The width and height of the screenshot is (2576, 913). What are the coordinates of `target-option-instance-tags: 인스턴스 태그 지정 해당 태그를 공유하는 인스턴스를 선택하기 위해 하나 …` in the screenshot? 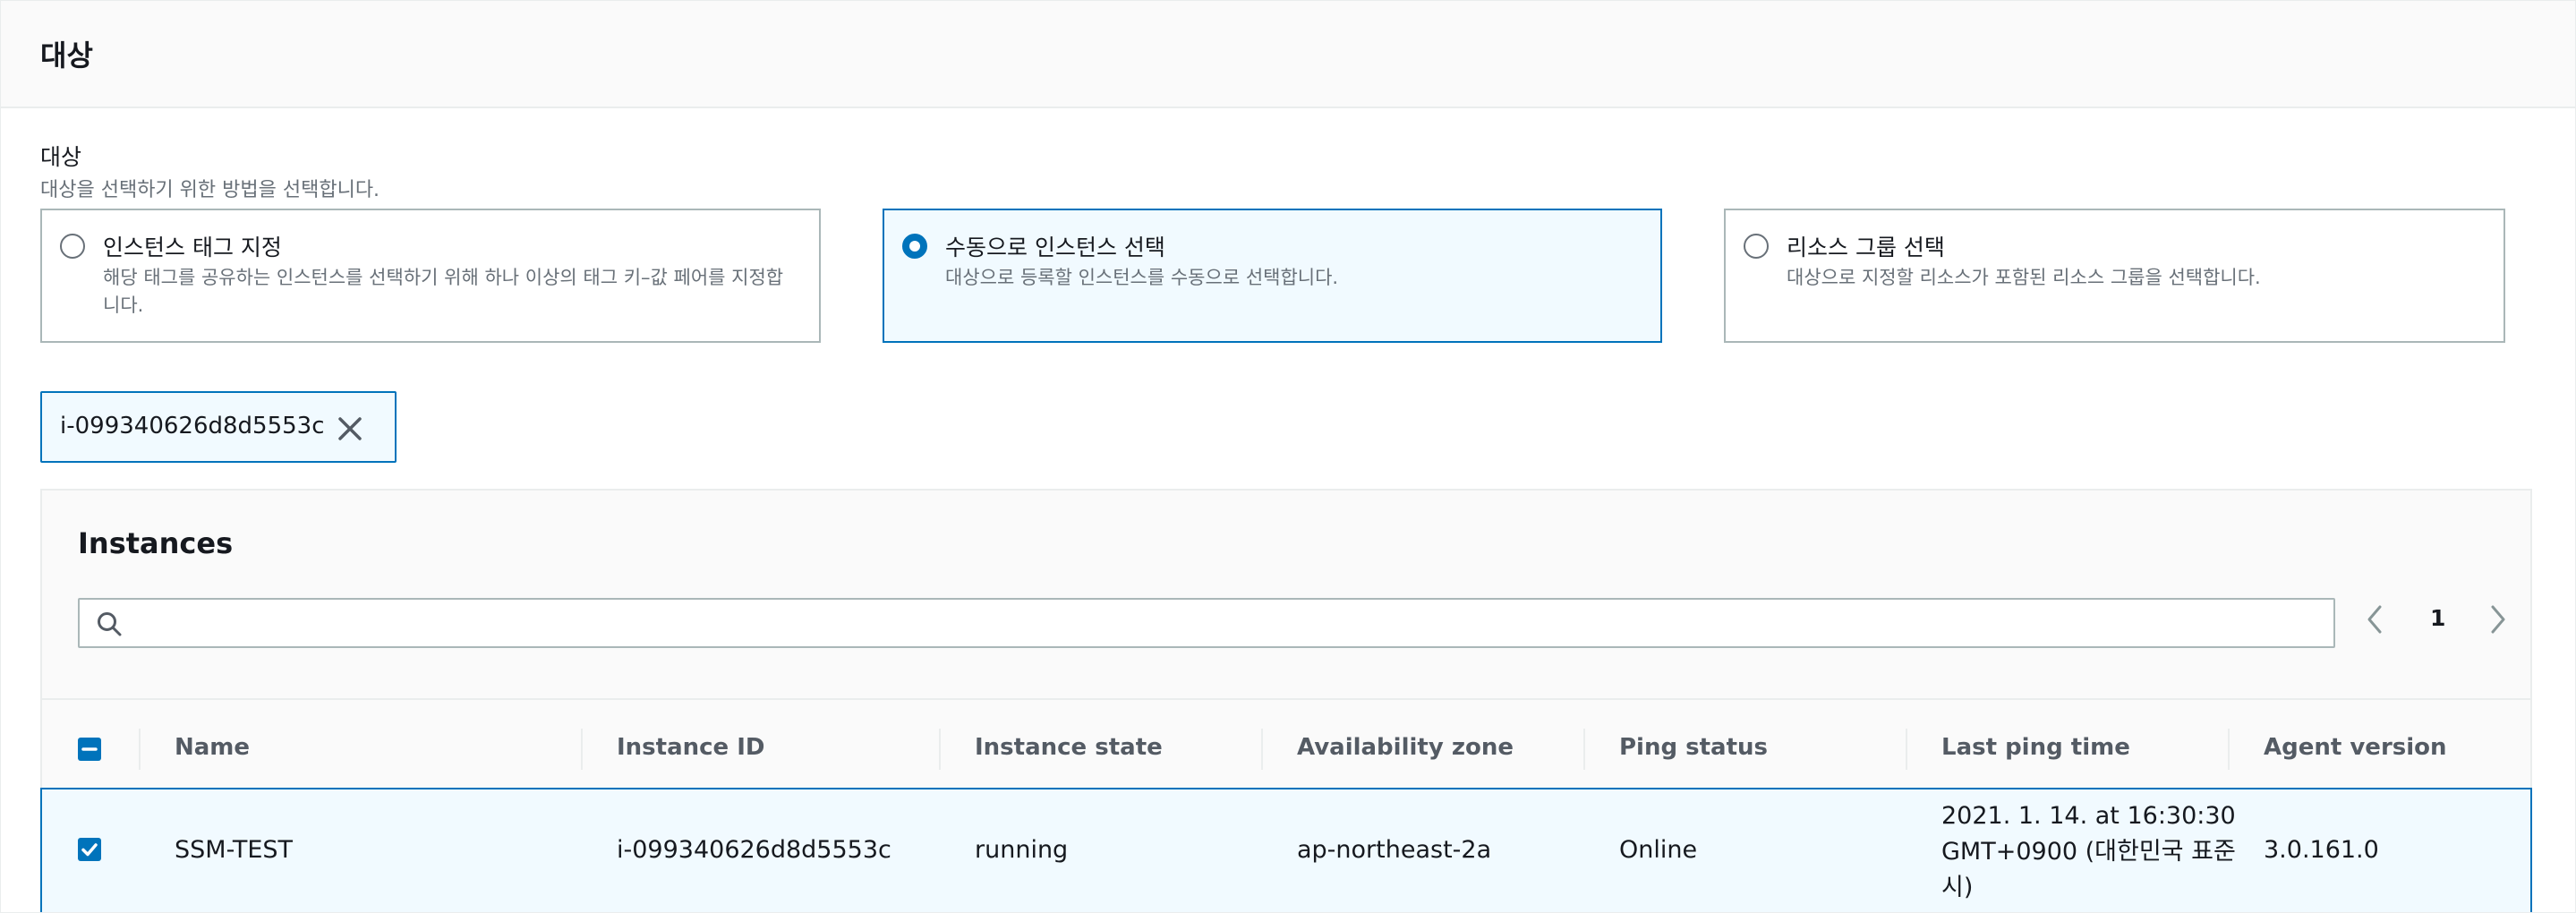 It's located at (430, 276).